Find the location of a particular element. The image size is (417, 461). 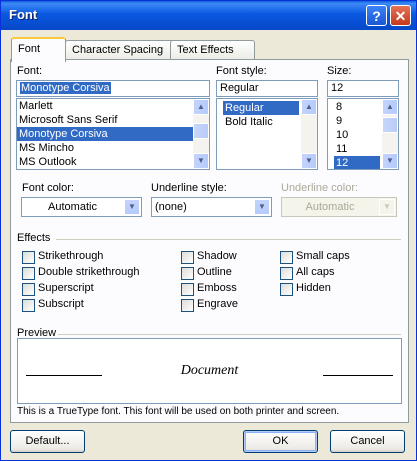

font-input-value: Monotype Corsiva is located at coordinates (65, 88).